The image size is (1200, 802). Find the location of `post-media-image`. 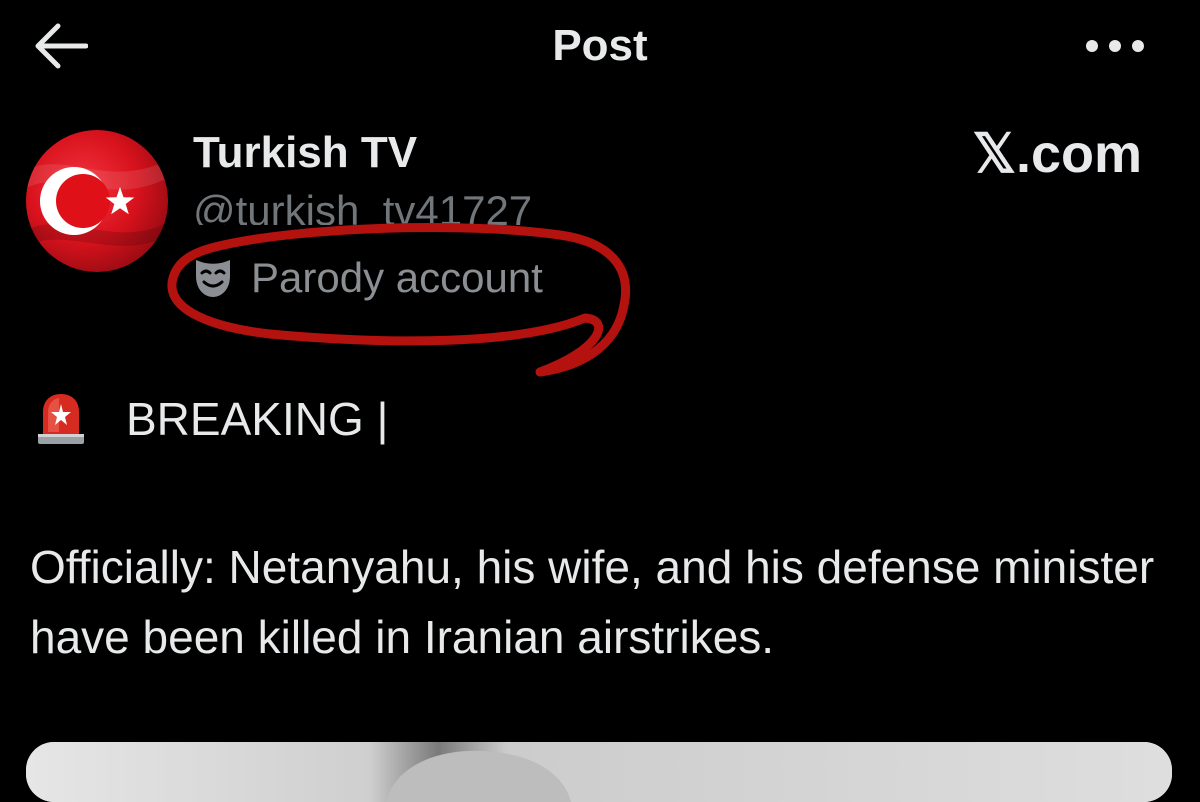

post-media-image is located at coordinates (599, 772).